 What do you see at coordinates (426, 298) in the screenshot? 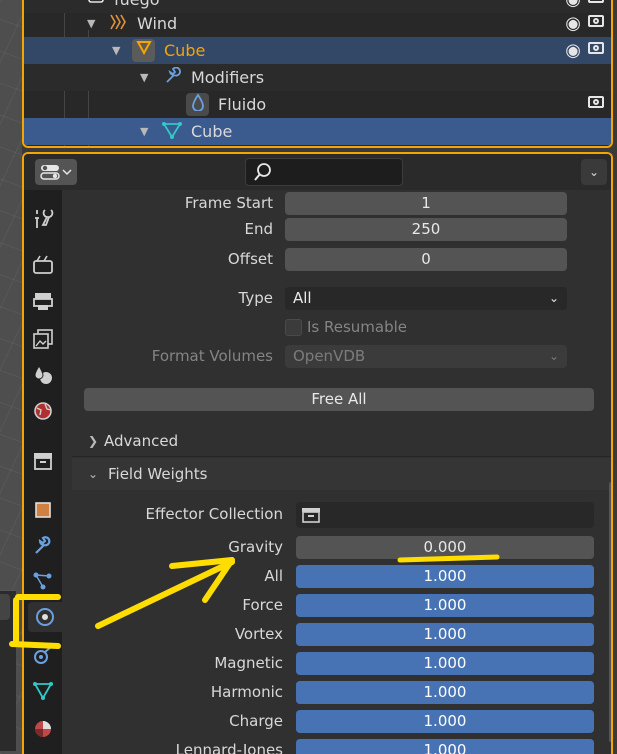
I see `type-dropdown: All ⌄` at bounding box center [426, 298].